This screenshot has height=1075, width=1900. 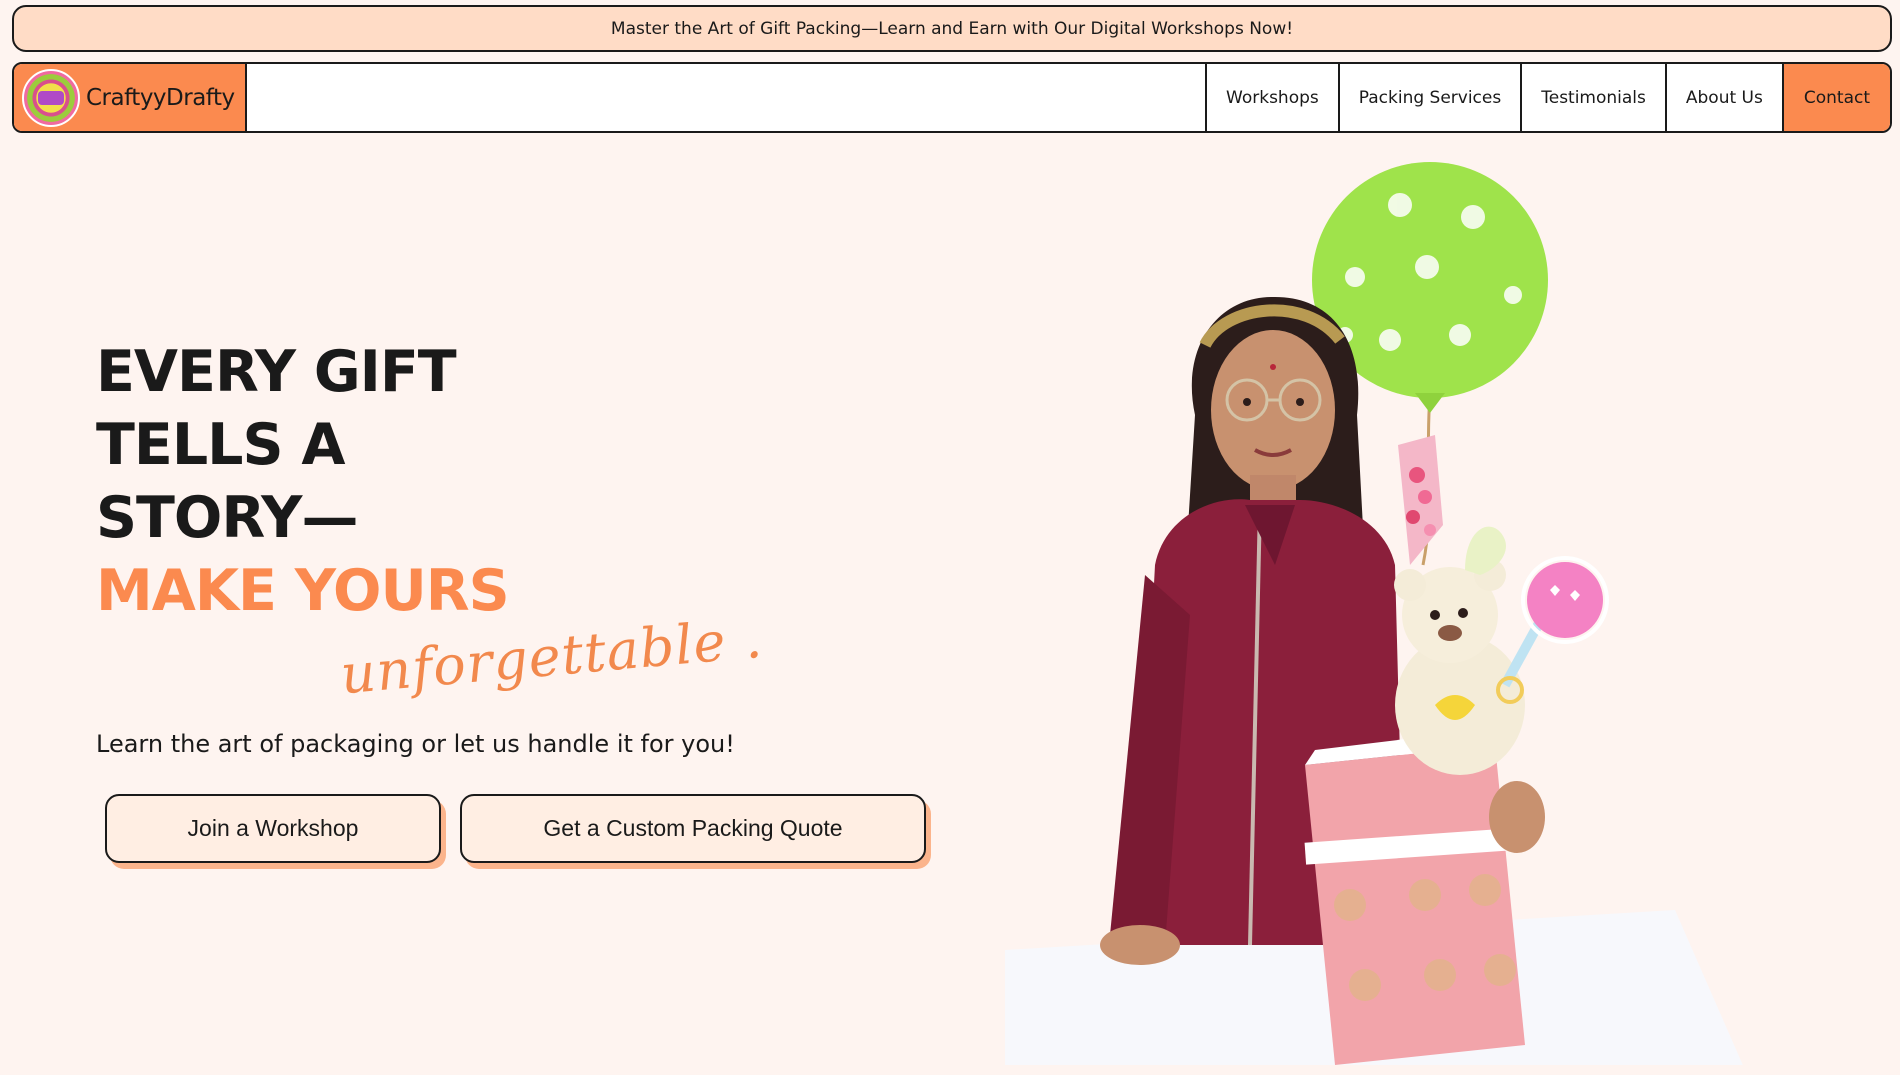 I want to click on brand-logo-icon, so click(x=51, y=97).